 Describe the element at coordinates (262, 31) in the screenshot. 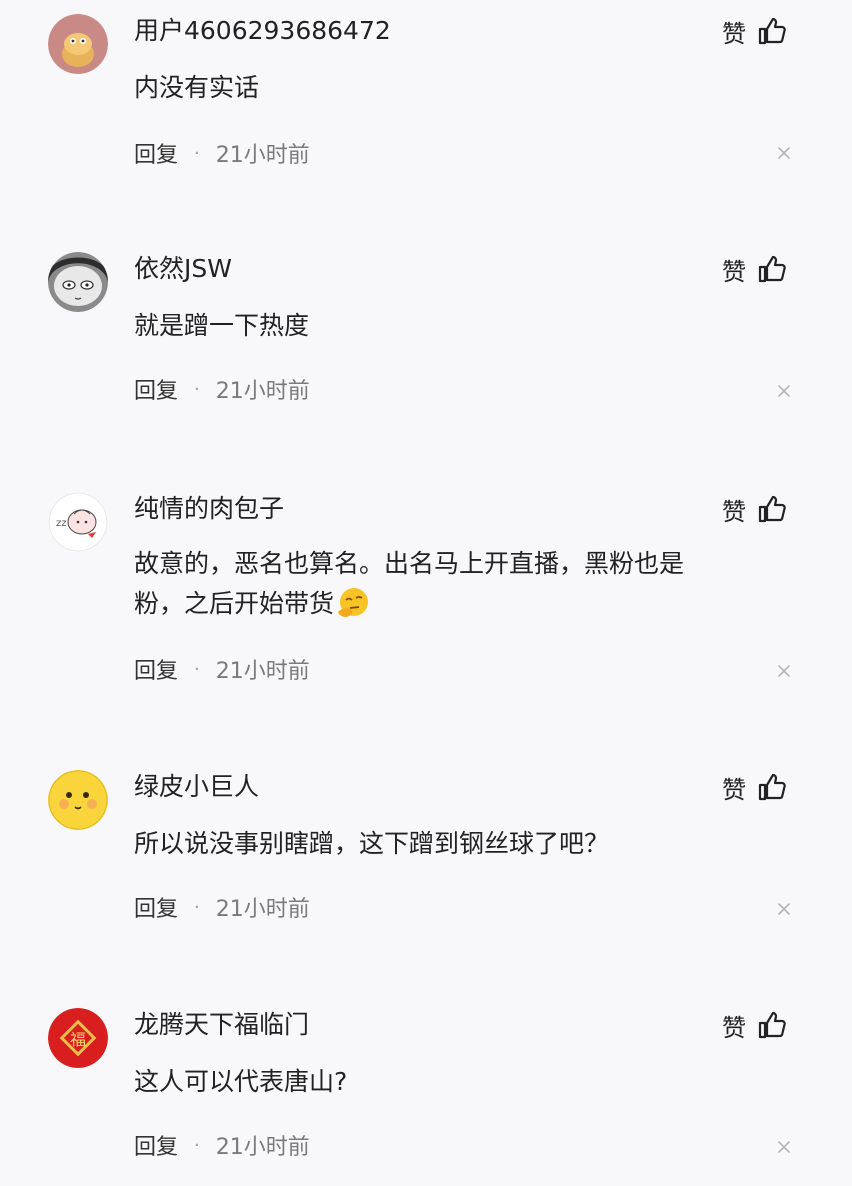

I see `username: 用户4606293686472` at that location.